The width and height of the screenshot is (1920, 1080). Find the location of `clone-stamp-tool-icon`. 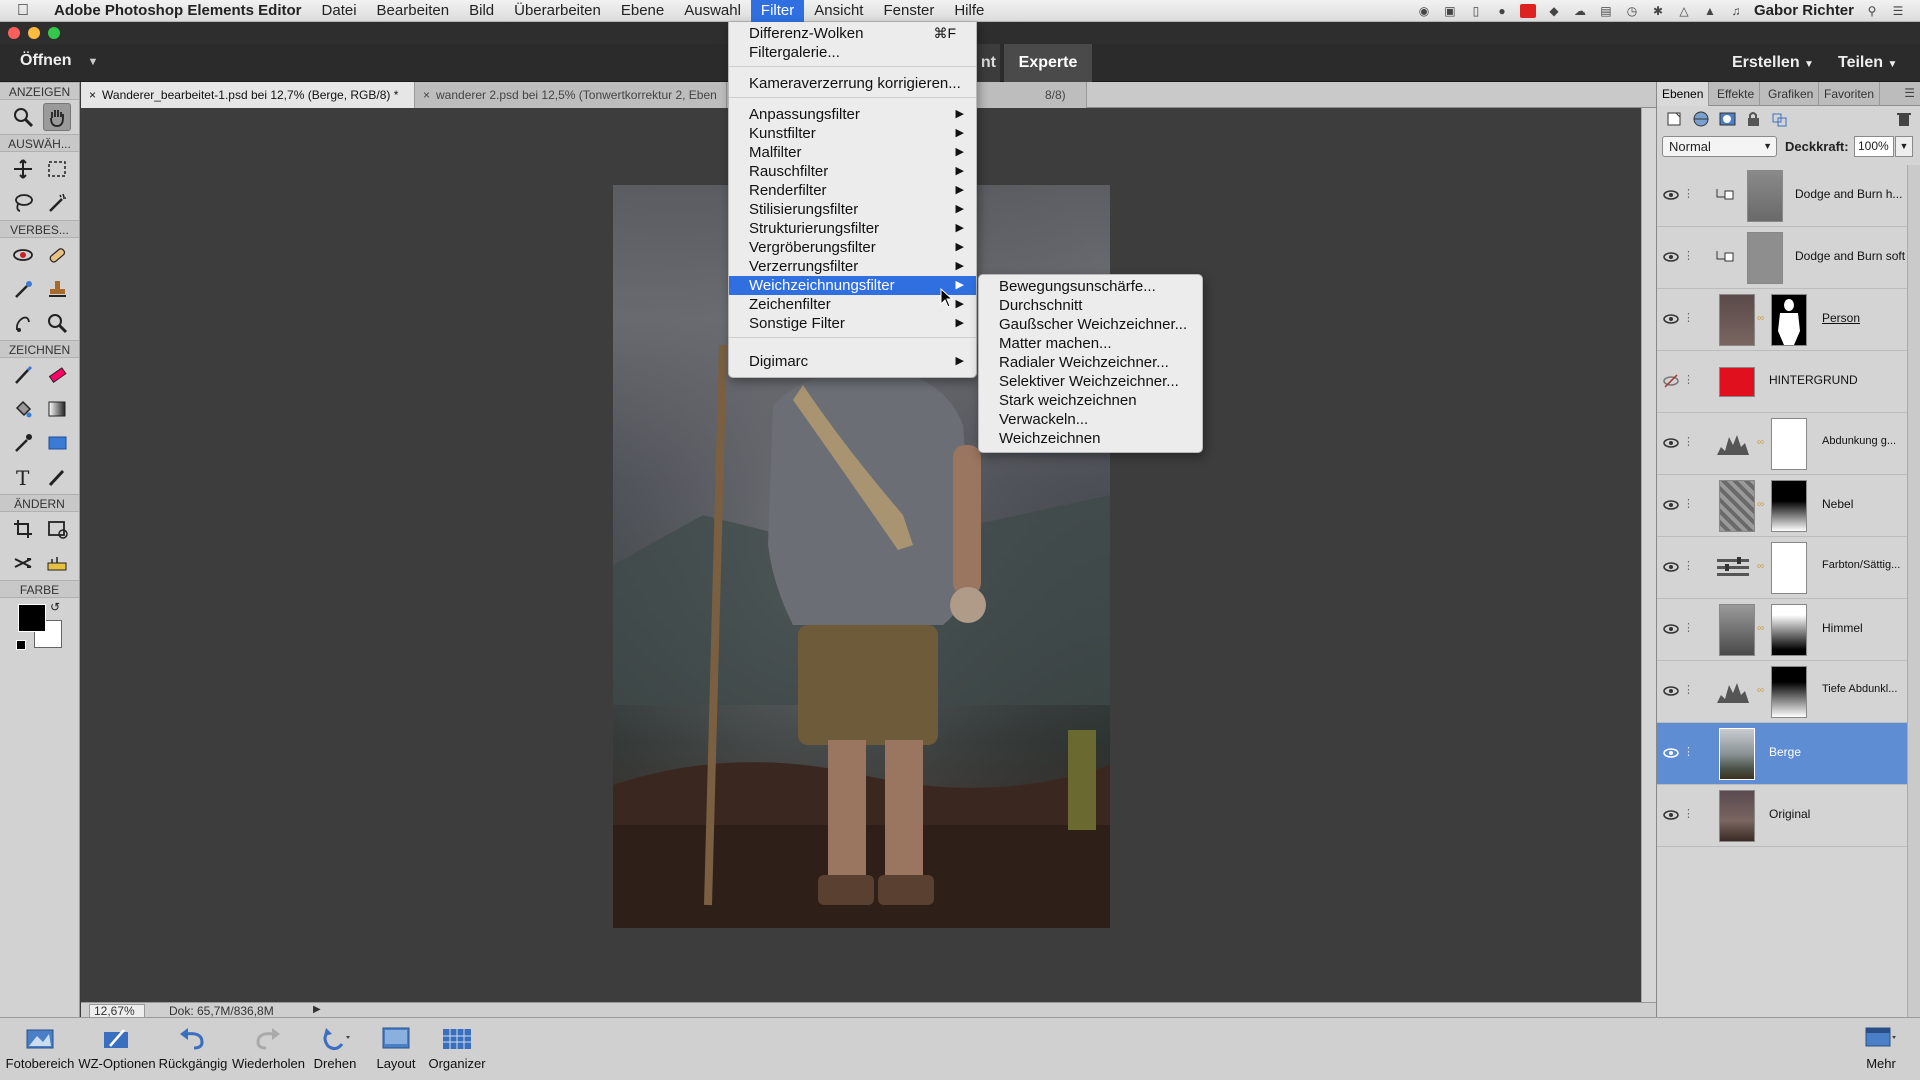

clone-stamp-tool-icon is located at coordinates (57, 289).